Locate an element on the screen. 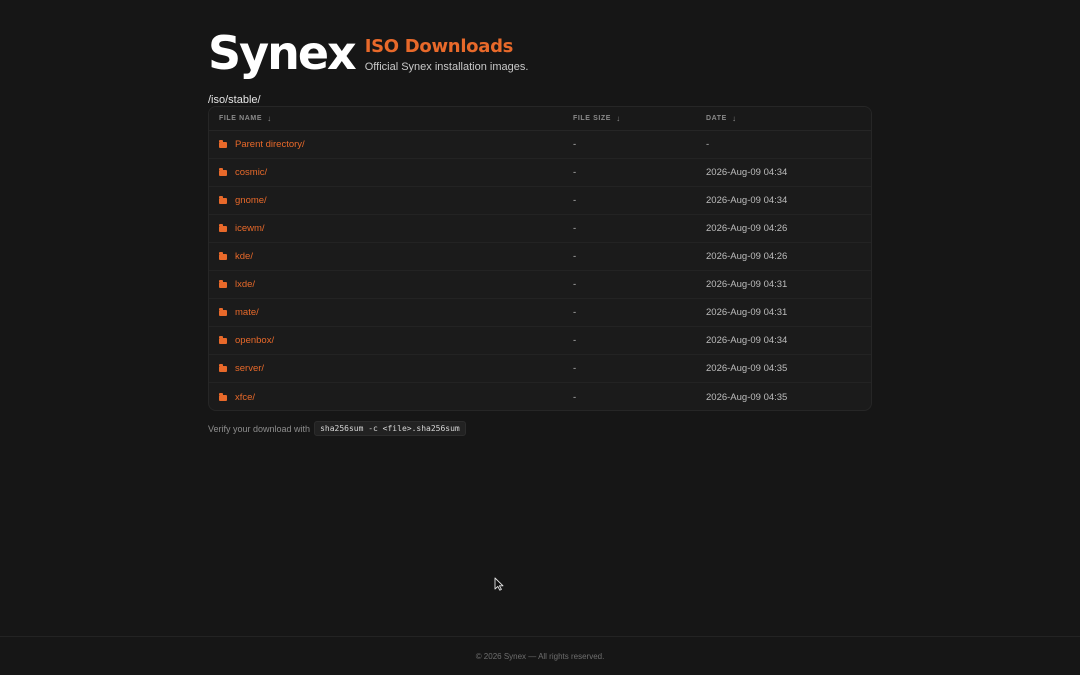 This screenshot has height=675, width=1080. table-row: mate/ - 2026-Aug-09 04:31 is located at coordinates (540, 313).